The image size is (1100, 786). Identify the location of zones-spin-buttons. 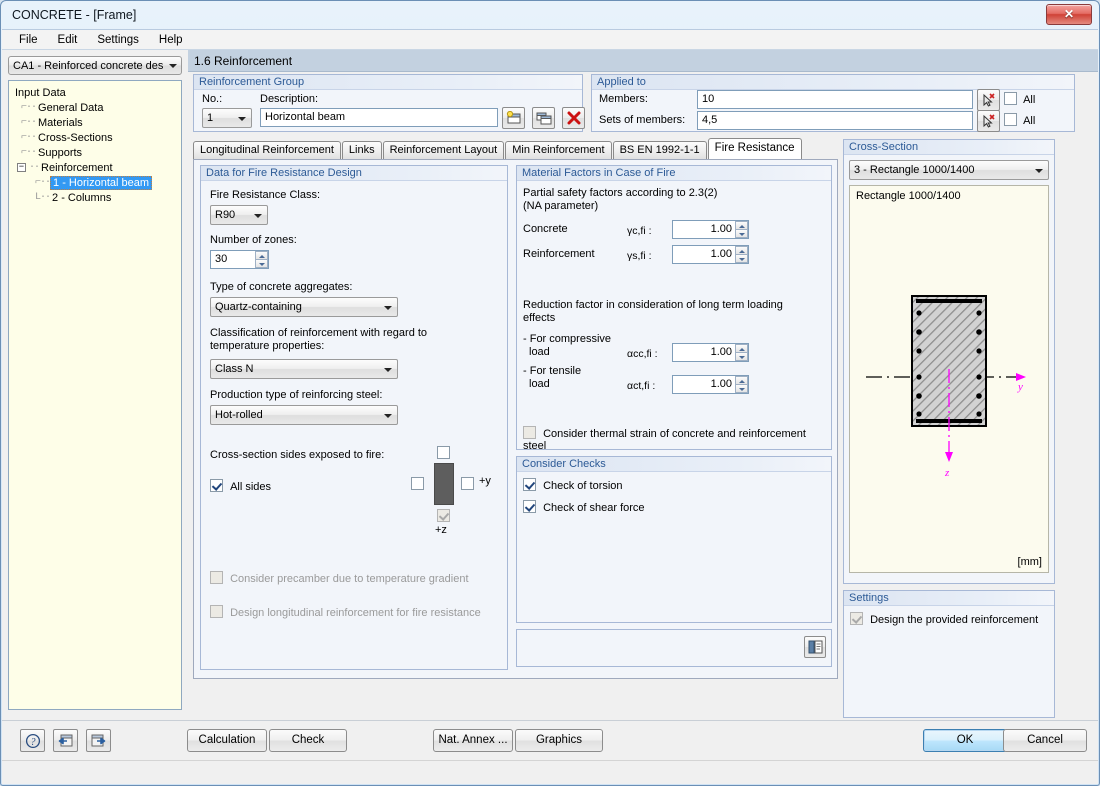
(261, 259).